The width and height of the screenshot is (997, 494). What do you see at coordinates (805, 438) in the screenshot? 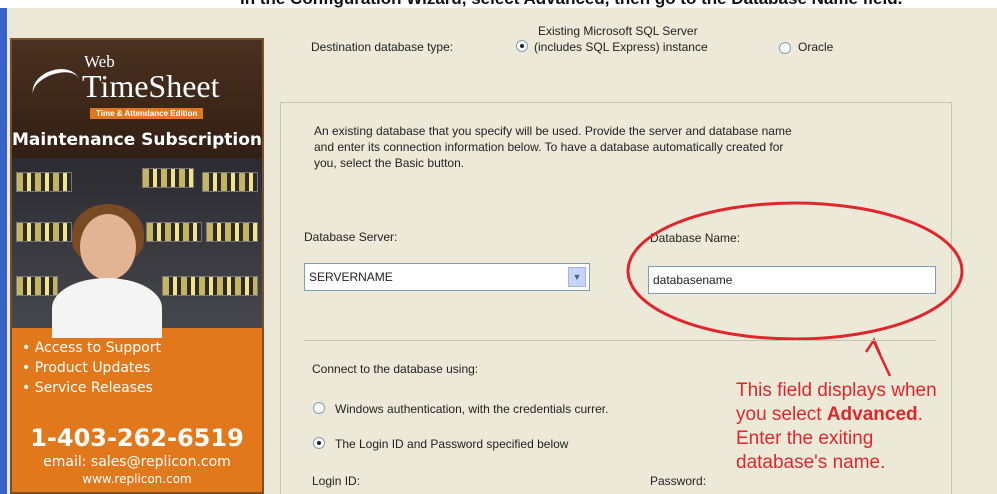
I see `callout-line: Enter the exiting` at bounding box center [805, 438].